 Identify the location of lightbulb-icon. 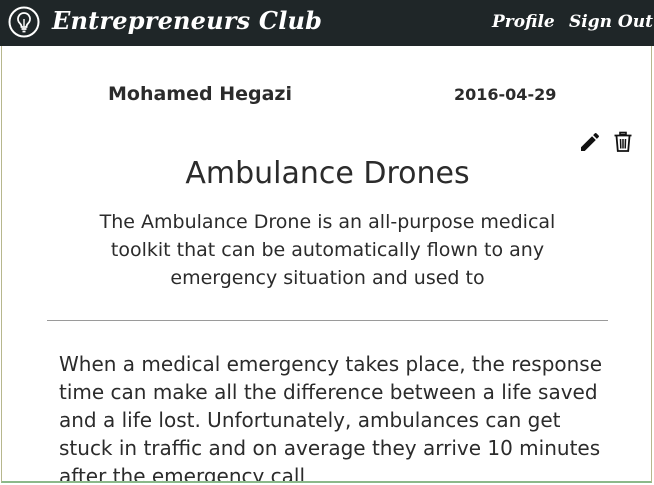
(24, 22).